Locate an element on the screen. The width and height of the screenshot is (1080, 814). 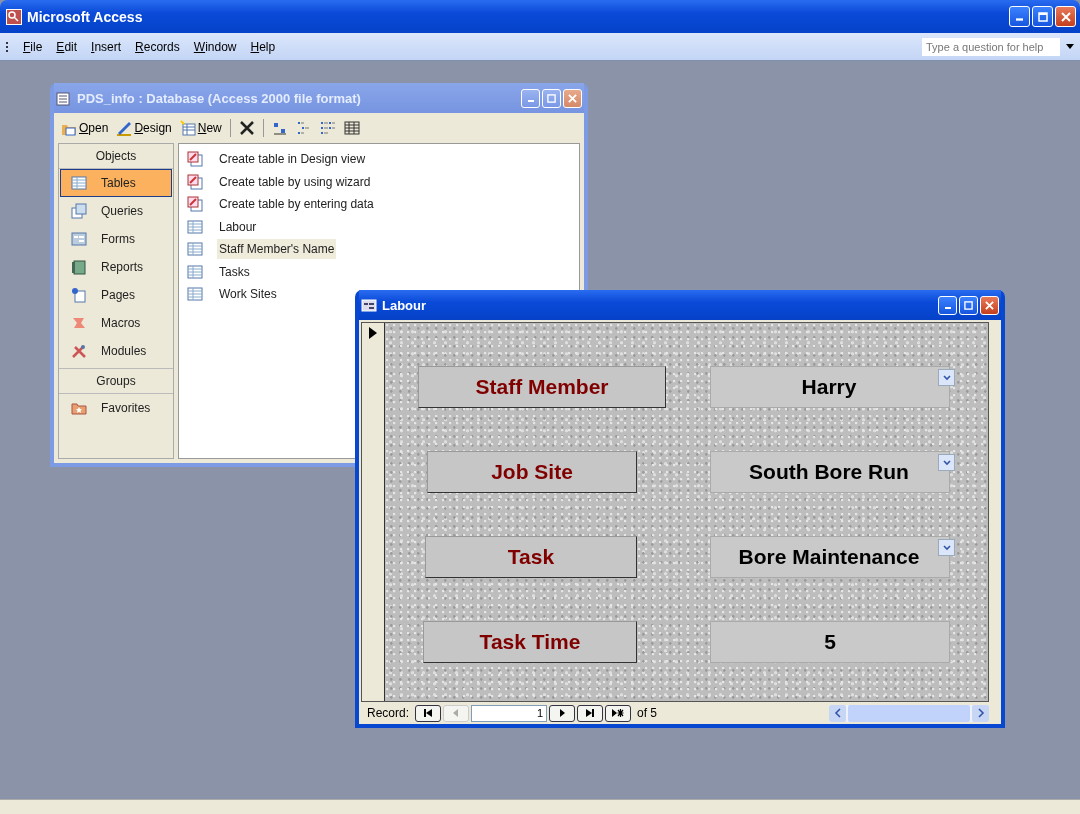
horizontal-scrollbar is located at coordinates (909, 713).